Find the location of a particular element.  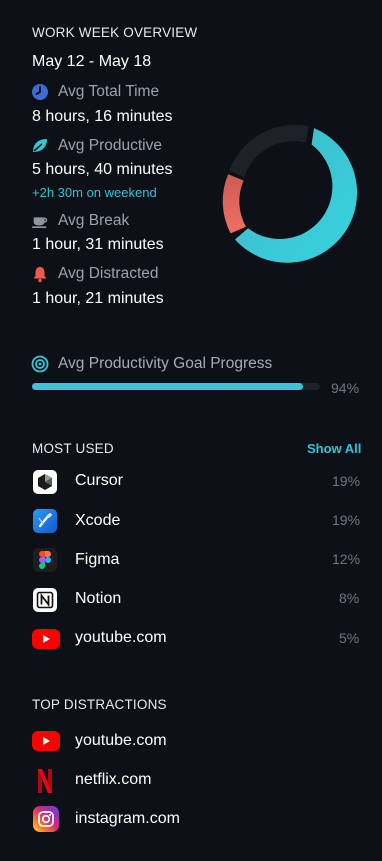

app-name-youtube: youtube.com is located at coordinates (121, 637).